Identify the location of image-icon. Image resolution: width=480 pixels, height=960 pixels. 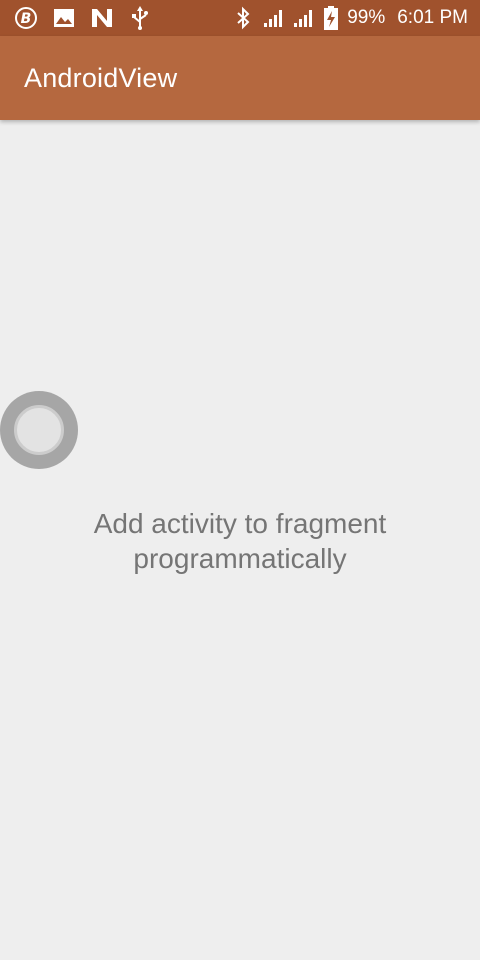
(64, 18).